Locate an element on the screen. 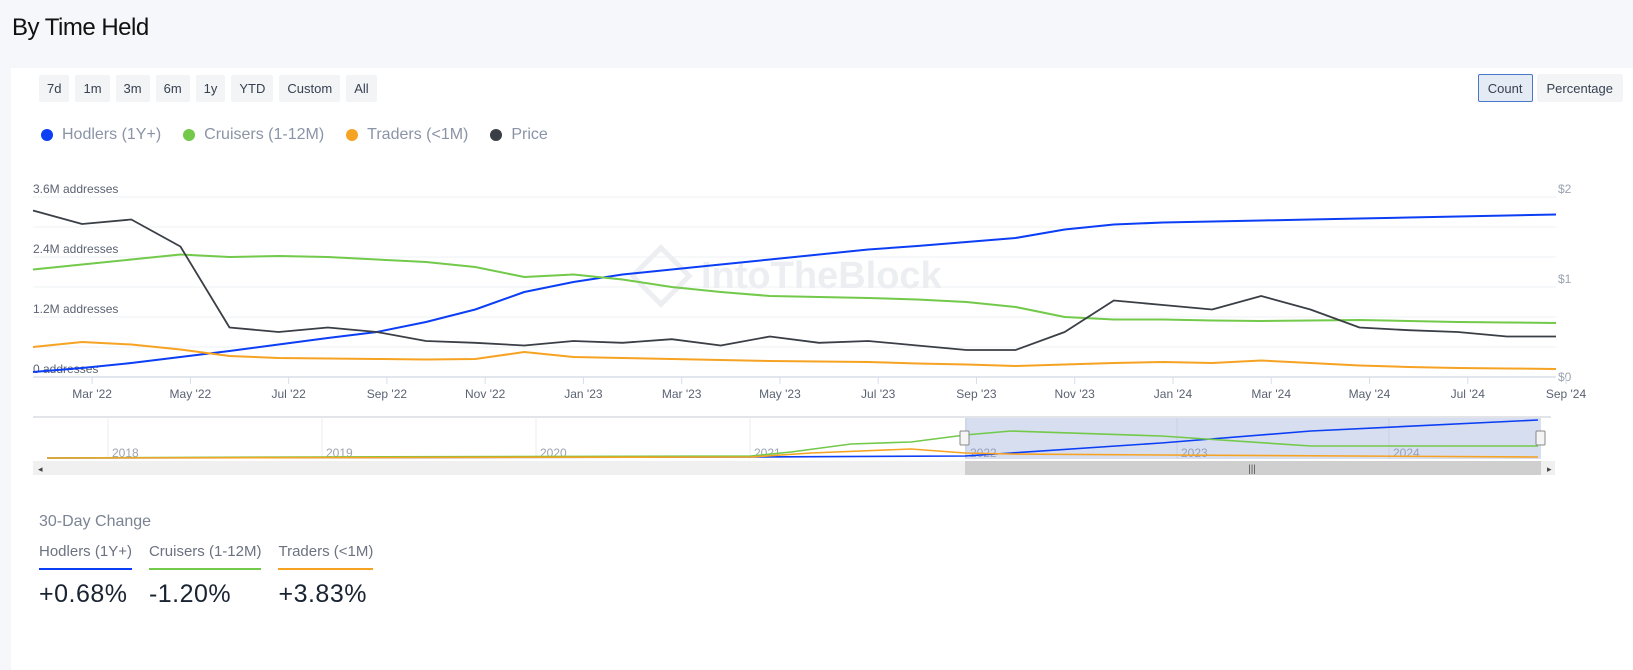 The width and height of the screenshot is (1633, 670). x-axis-label: Sep '22 is located at coordinates (387, 394).